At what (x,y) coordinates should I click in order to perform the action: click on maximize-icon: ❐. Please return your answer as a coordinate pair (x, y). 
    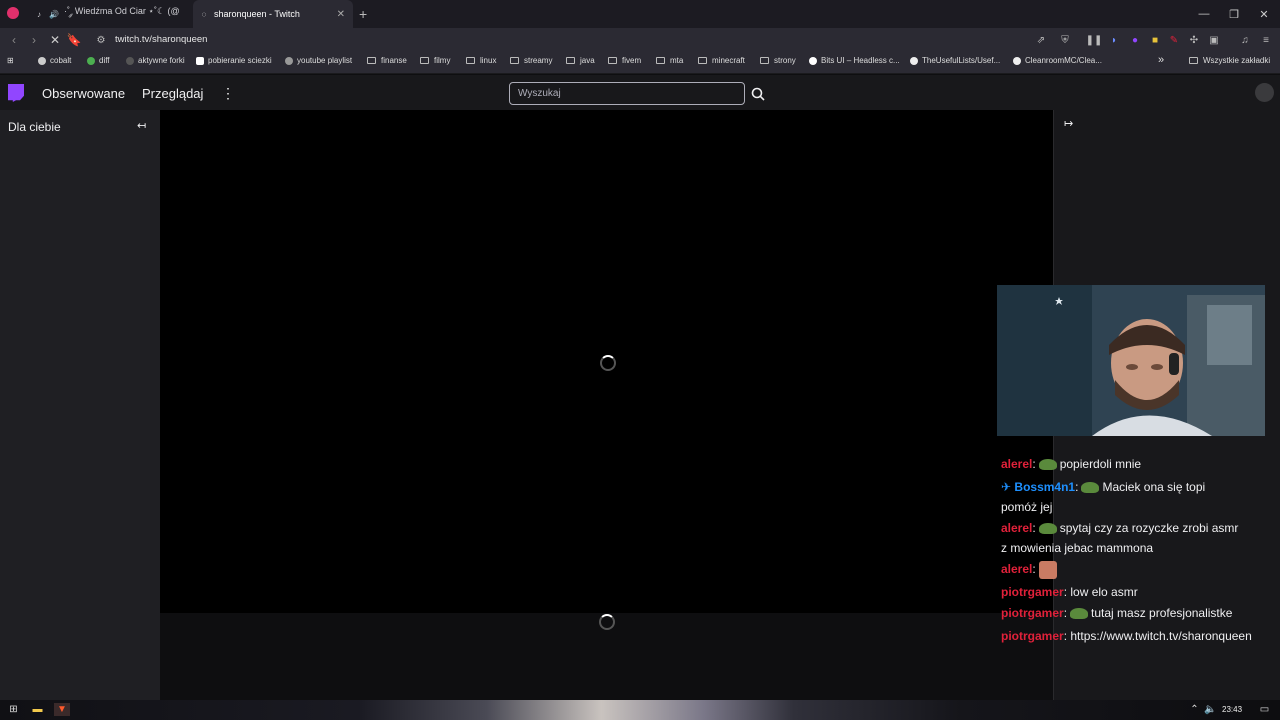
    Looking at the image, I should click on (1234, 14).